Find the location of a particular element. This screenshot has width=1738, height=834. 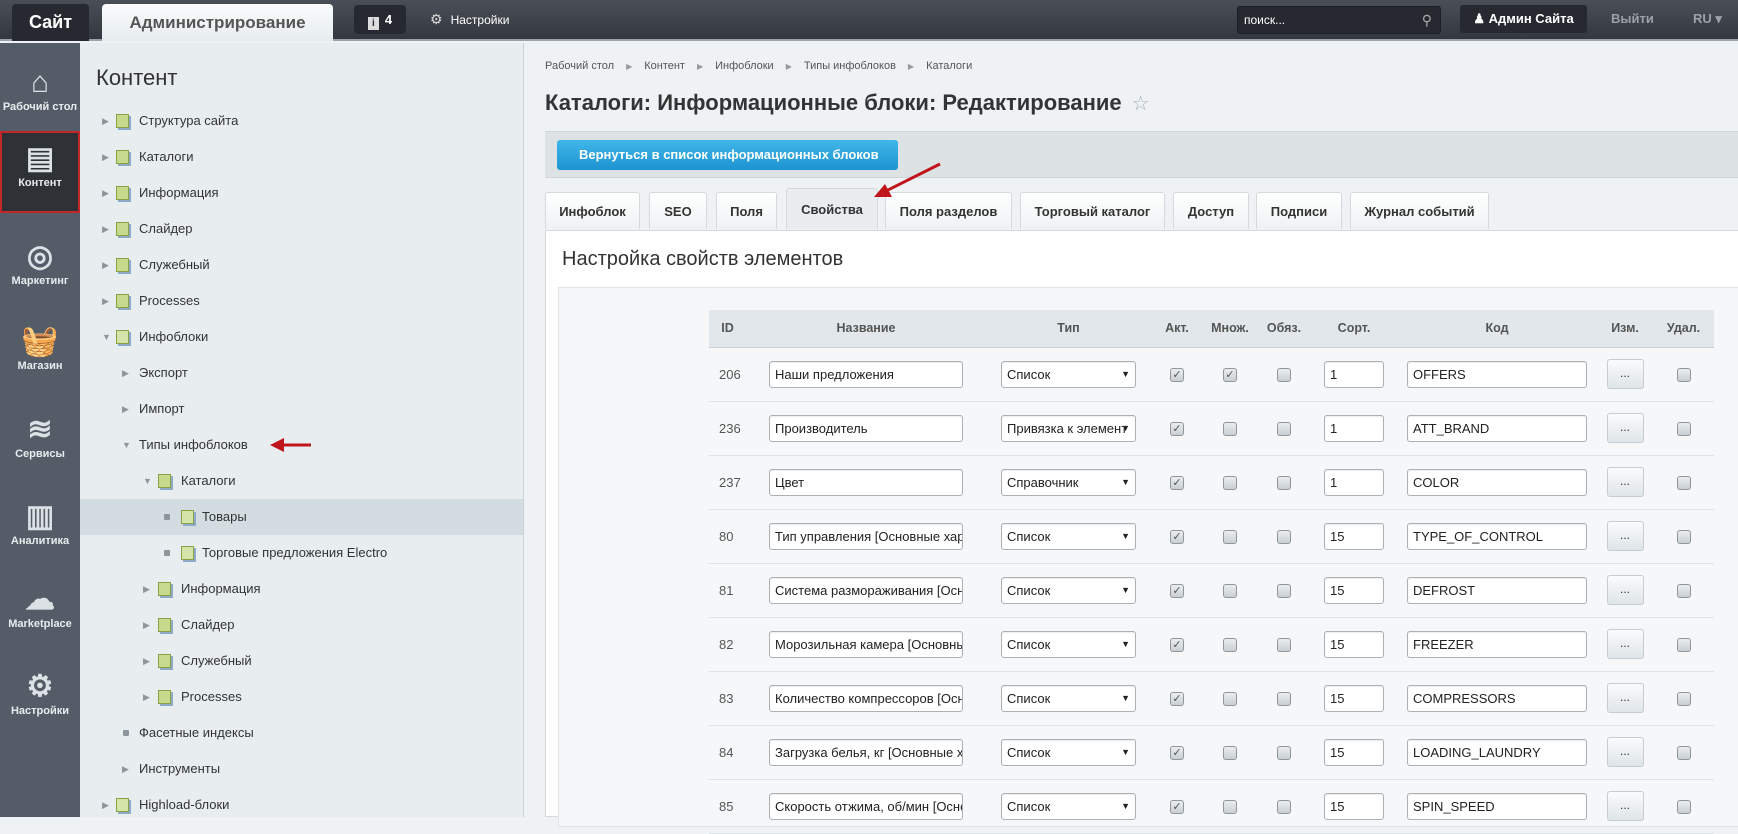

settings-link: ⚙ Настройки is located at coordinates (469, 19).